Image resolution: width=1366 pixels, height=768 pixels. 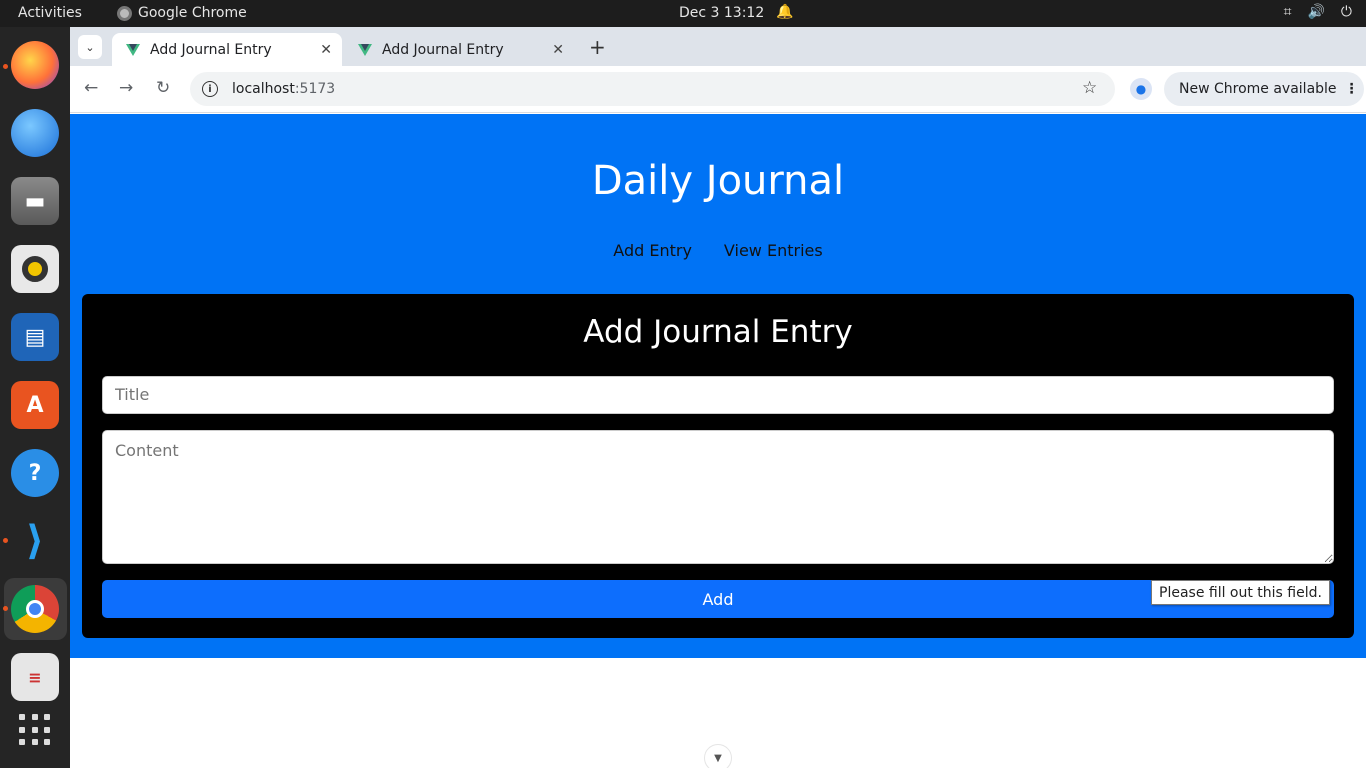 I want to click on dock: ▬ ▤ A ? ⟩ ≡, so click(x=35, y=397).